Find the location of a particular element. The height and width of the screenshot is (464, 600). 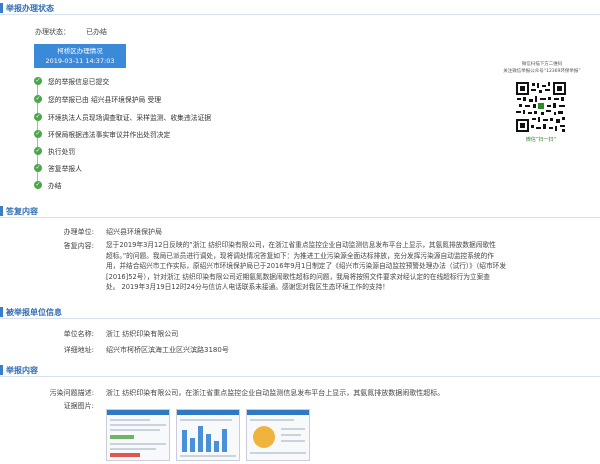

status-box-time: 2019-03-11 14:37:03 is located at coordinates (80, 61).